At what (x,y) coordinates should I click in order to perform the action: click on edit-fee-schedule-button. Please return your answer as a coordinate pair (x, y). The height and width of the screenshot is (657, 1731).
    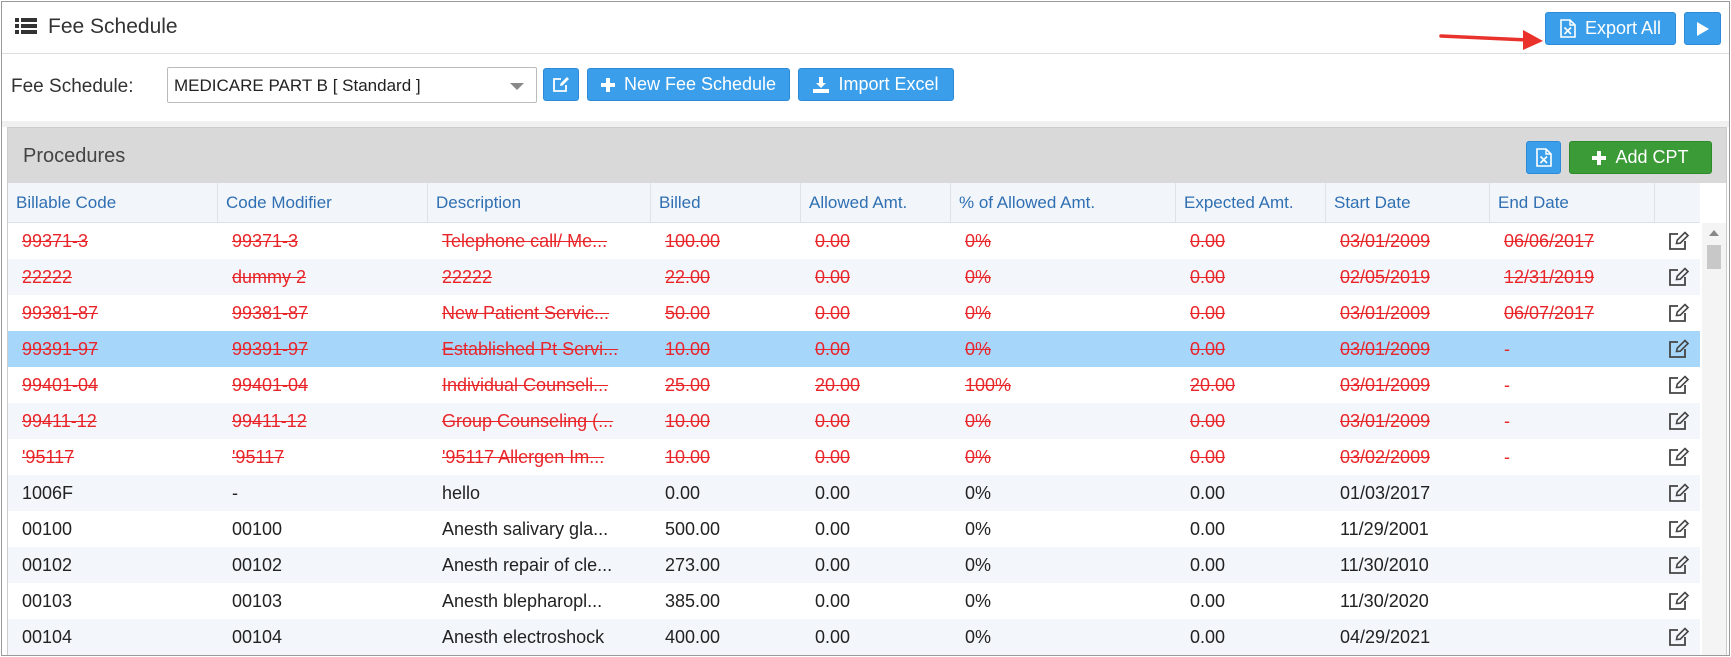
    Looking at the image, I should click on (561, 84).